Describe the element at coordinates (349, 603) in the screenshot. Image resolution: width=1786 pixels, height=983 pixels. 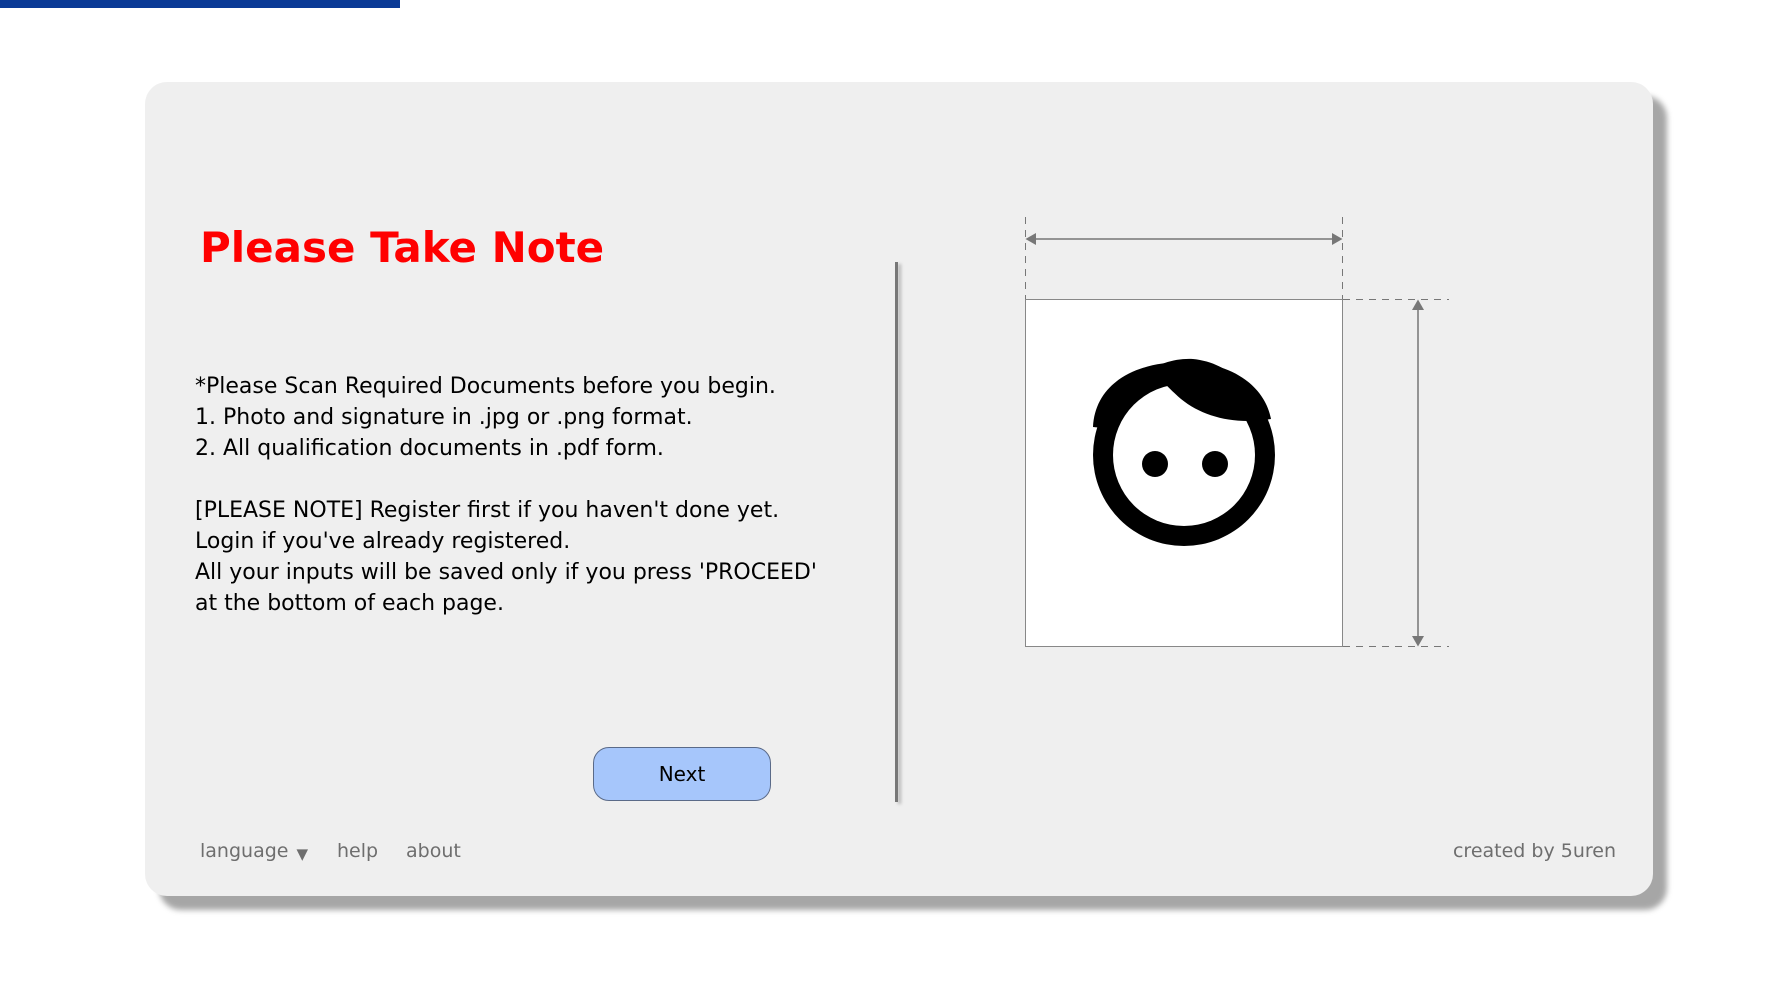
I see `instruction-line: at the bottom of each page.` at that location.